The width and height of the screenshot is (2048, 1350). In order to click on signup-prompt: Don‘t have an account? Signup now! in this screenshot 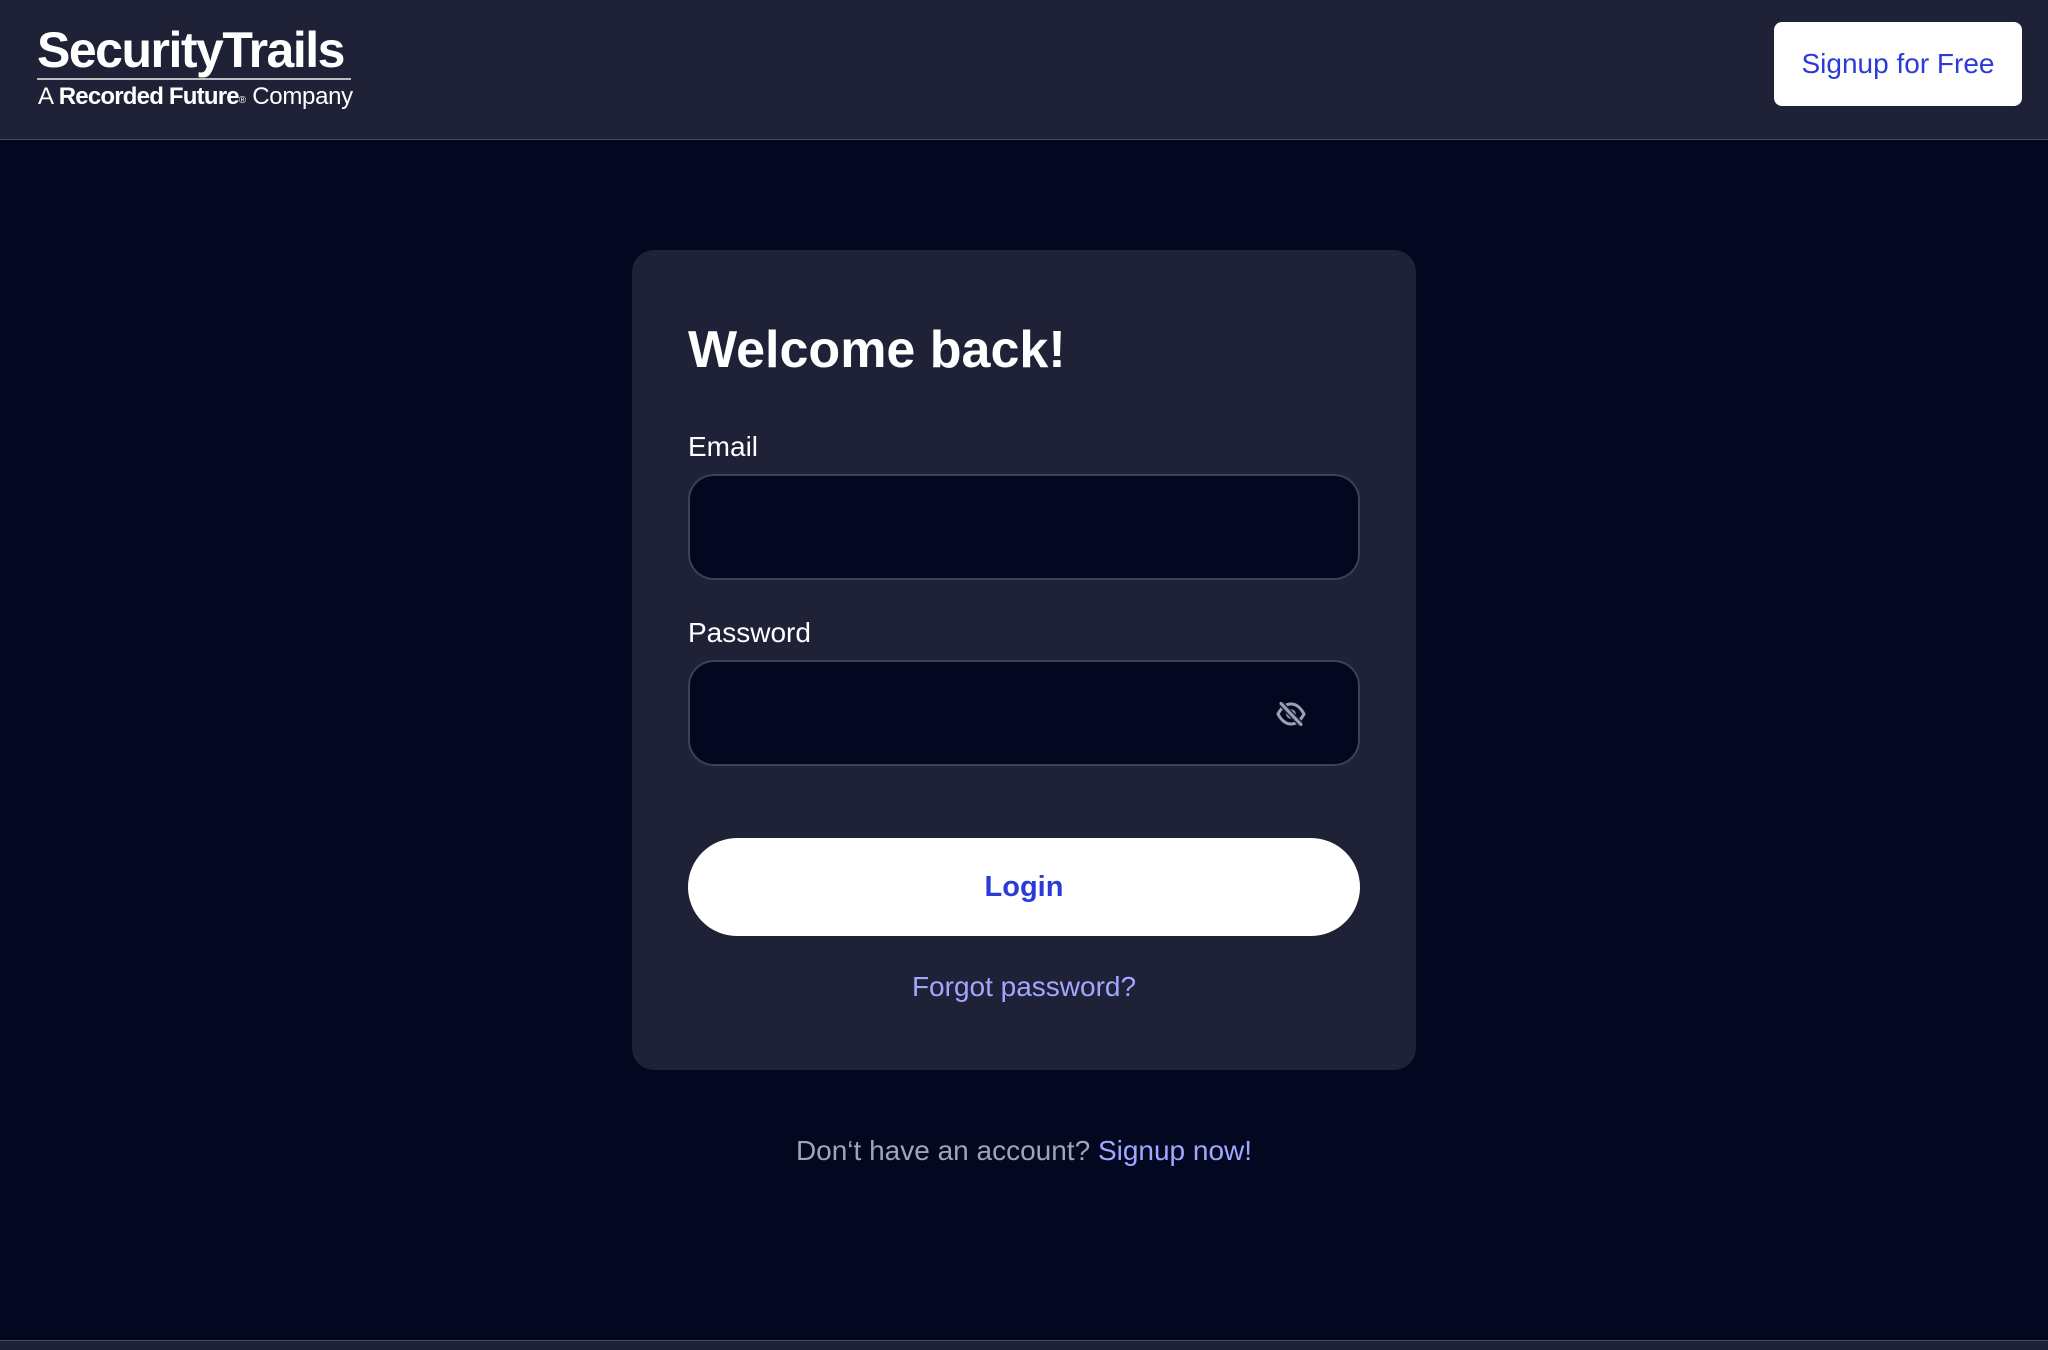, I will do `click(1024, 1151)`.